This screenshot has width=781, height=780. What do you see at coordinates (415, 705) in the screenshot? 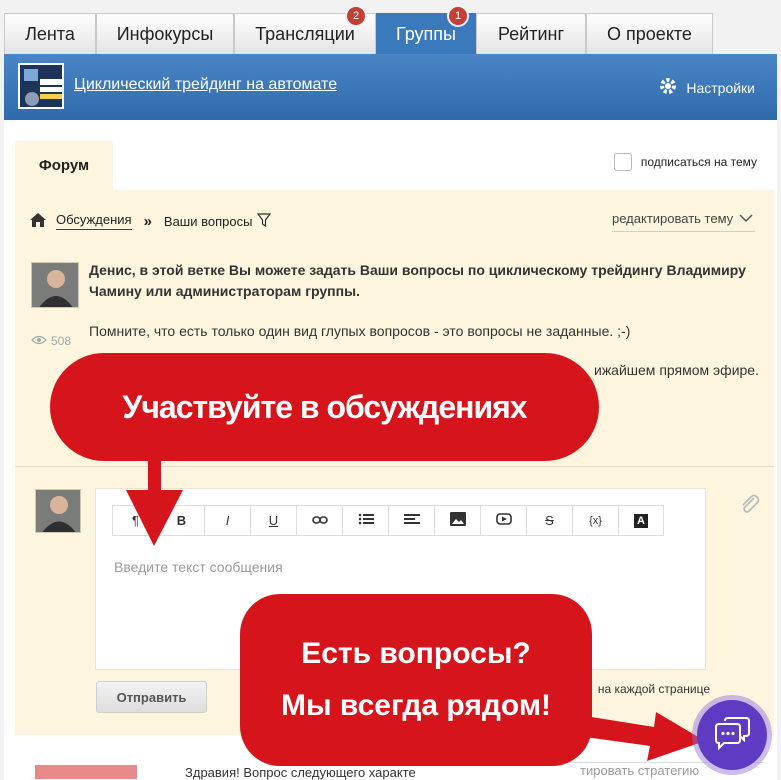
I see `callout-text: Мы всегда рядом!` at bounding box center [415, 705].